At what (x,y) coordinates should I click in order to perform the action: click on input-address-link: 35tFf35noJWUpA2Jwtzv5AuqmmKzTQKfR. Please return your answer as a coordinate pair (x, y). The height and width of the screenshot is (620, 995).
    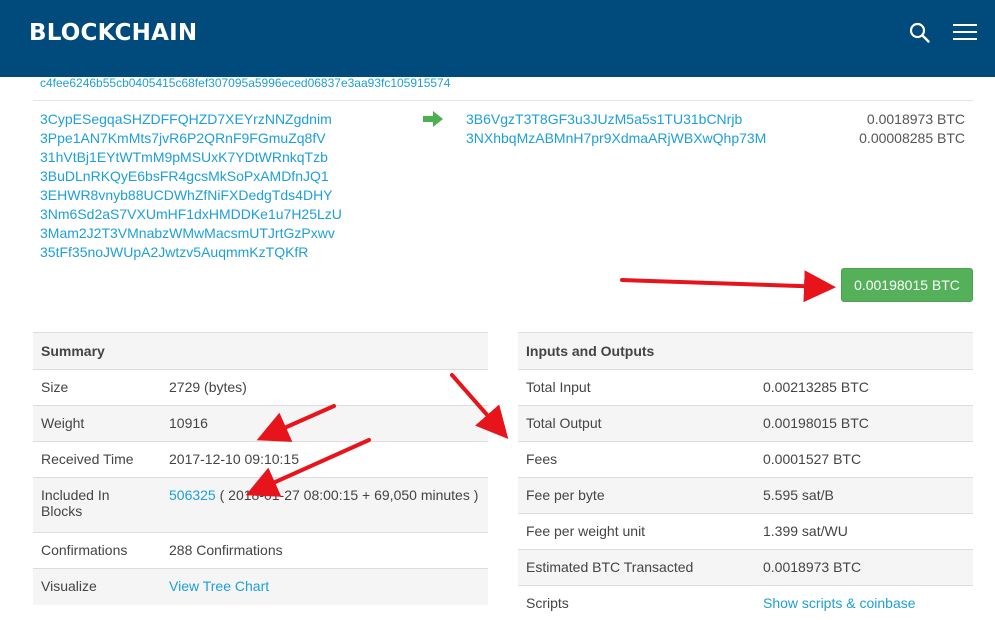
    Looking at the image, I should click on (191, 252).